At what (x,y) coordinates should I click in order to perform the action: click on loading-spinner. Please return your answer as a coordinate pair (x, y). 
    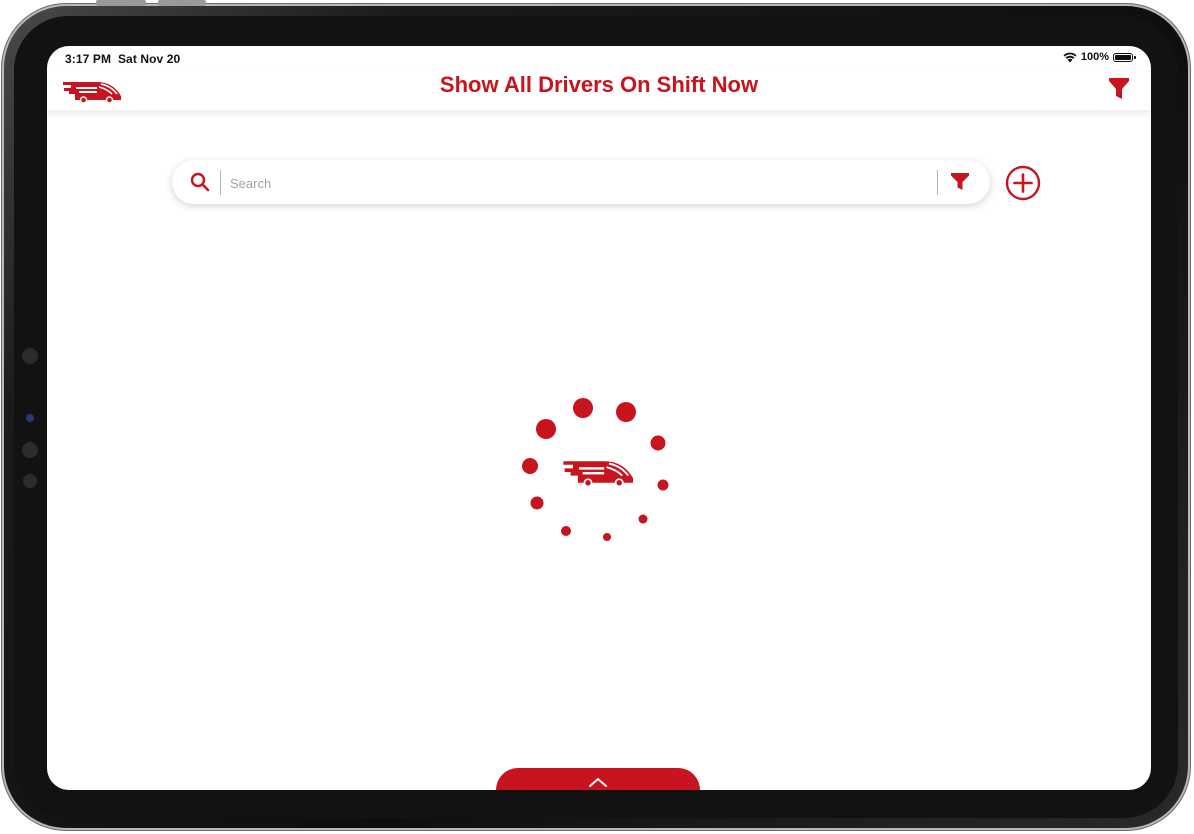
    Looking at the image, I should click on (595, 469).